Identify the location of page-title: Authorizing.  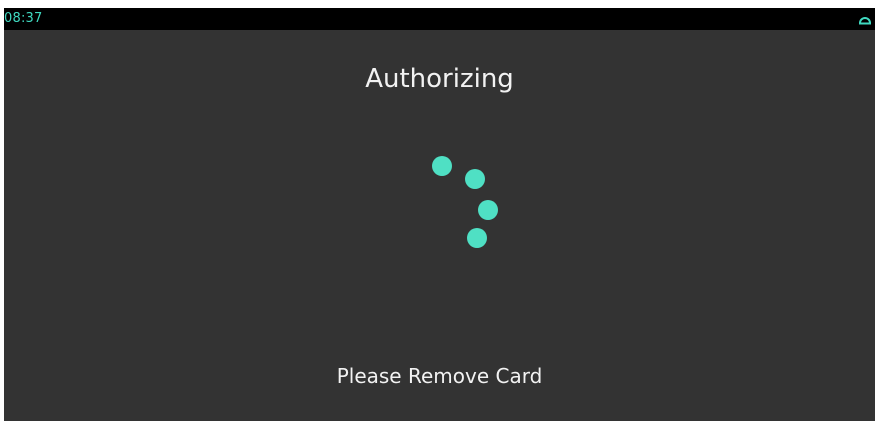
(439, 79).